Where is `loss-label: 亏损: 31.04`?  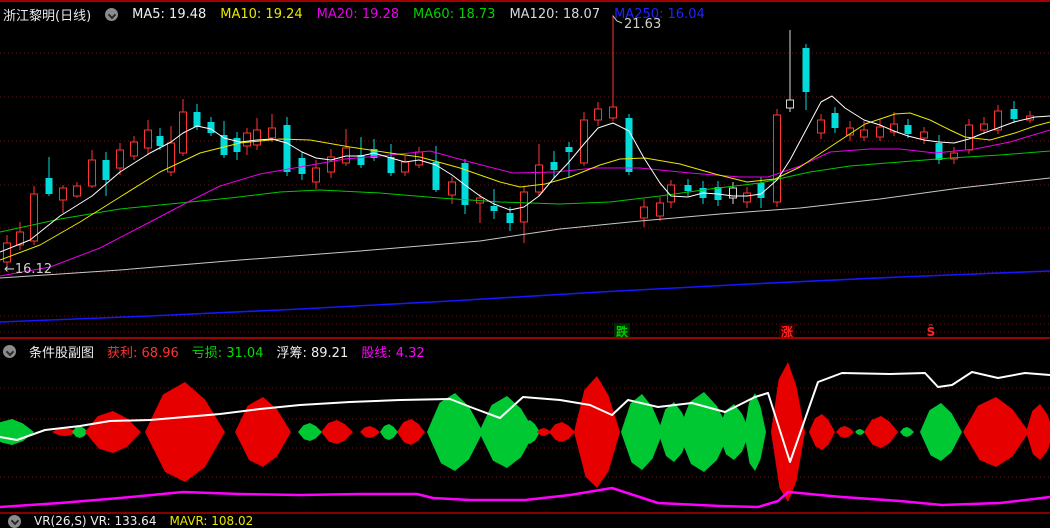
loss-label: 亏损: 31.04 is located at coordinates (227, 353).